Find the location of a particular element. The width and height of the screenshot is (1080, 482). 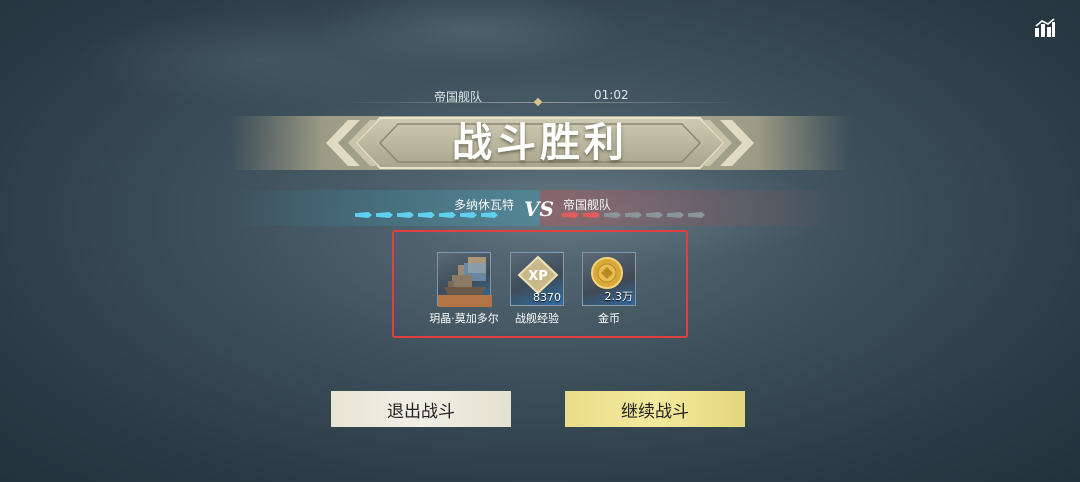

ally-team-name: 多纳休瓦特 is located at coordinates (483, 205).